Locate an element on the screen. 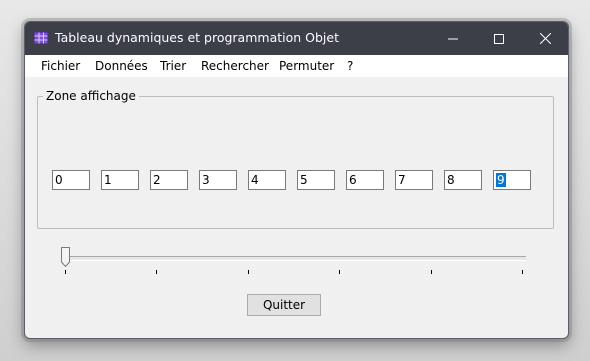 This screenshot has width=590, height=361. maximize-icon is located at coordinates (499, 38).